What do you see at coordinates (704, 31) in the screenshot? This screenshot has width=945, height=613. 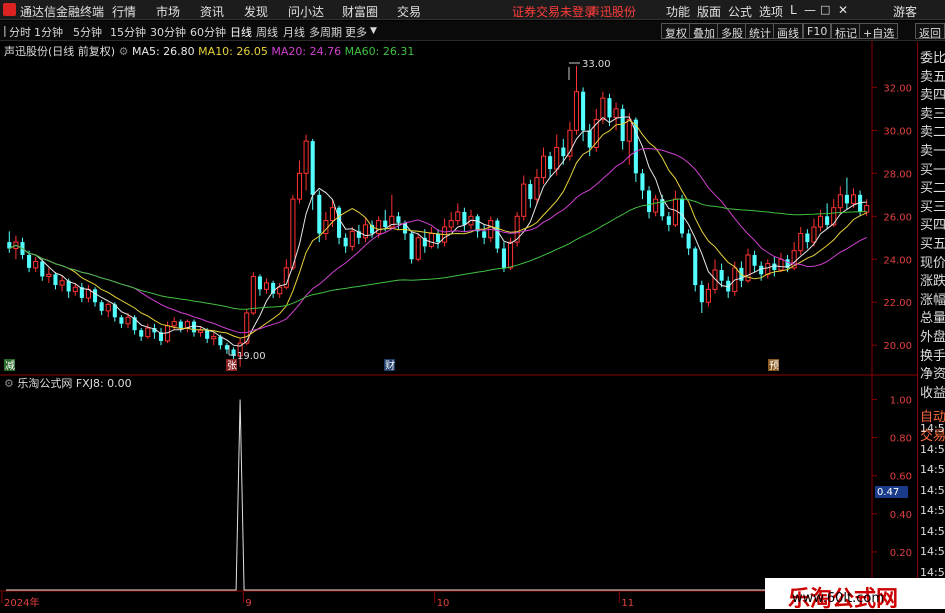 I see `overlay-button: 叠加` at bounding box center [704, 31].